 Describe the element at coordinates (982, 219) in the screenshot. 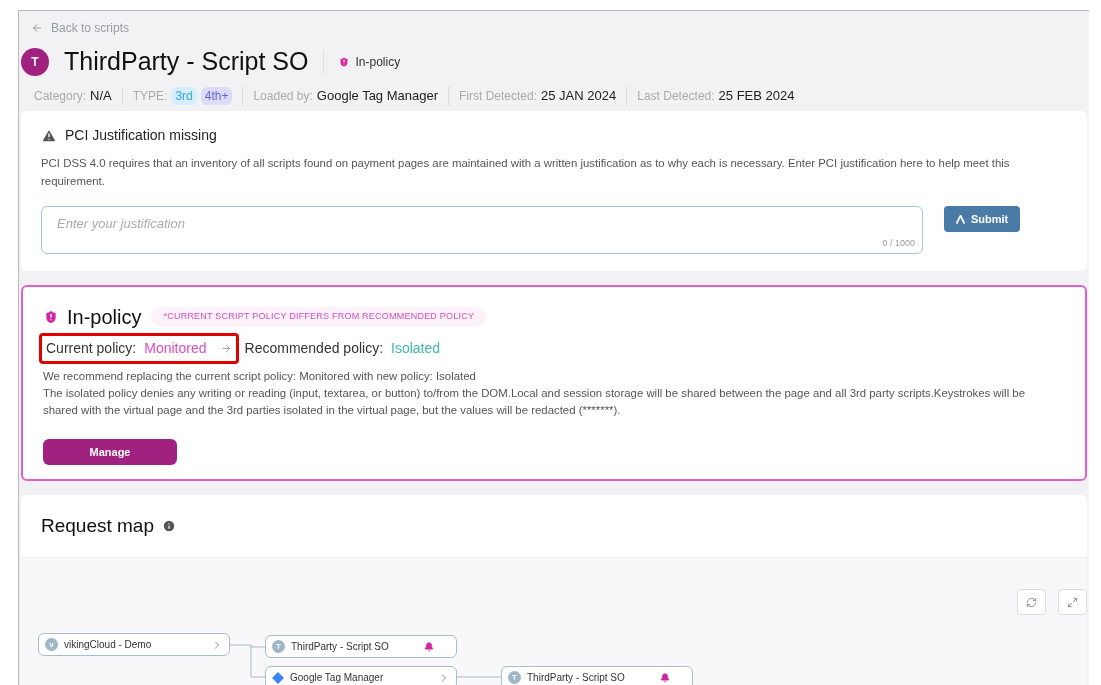

I see `submit-button: Submit` at that location.